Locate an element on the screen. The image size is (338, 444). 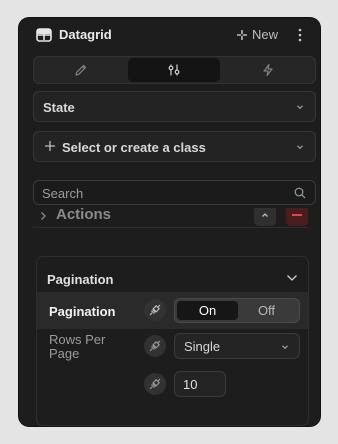
chevron-up-icon is located at coordinates (265, 215).